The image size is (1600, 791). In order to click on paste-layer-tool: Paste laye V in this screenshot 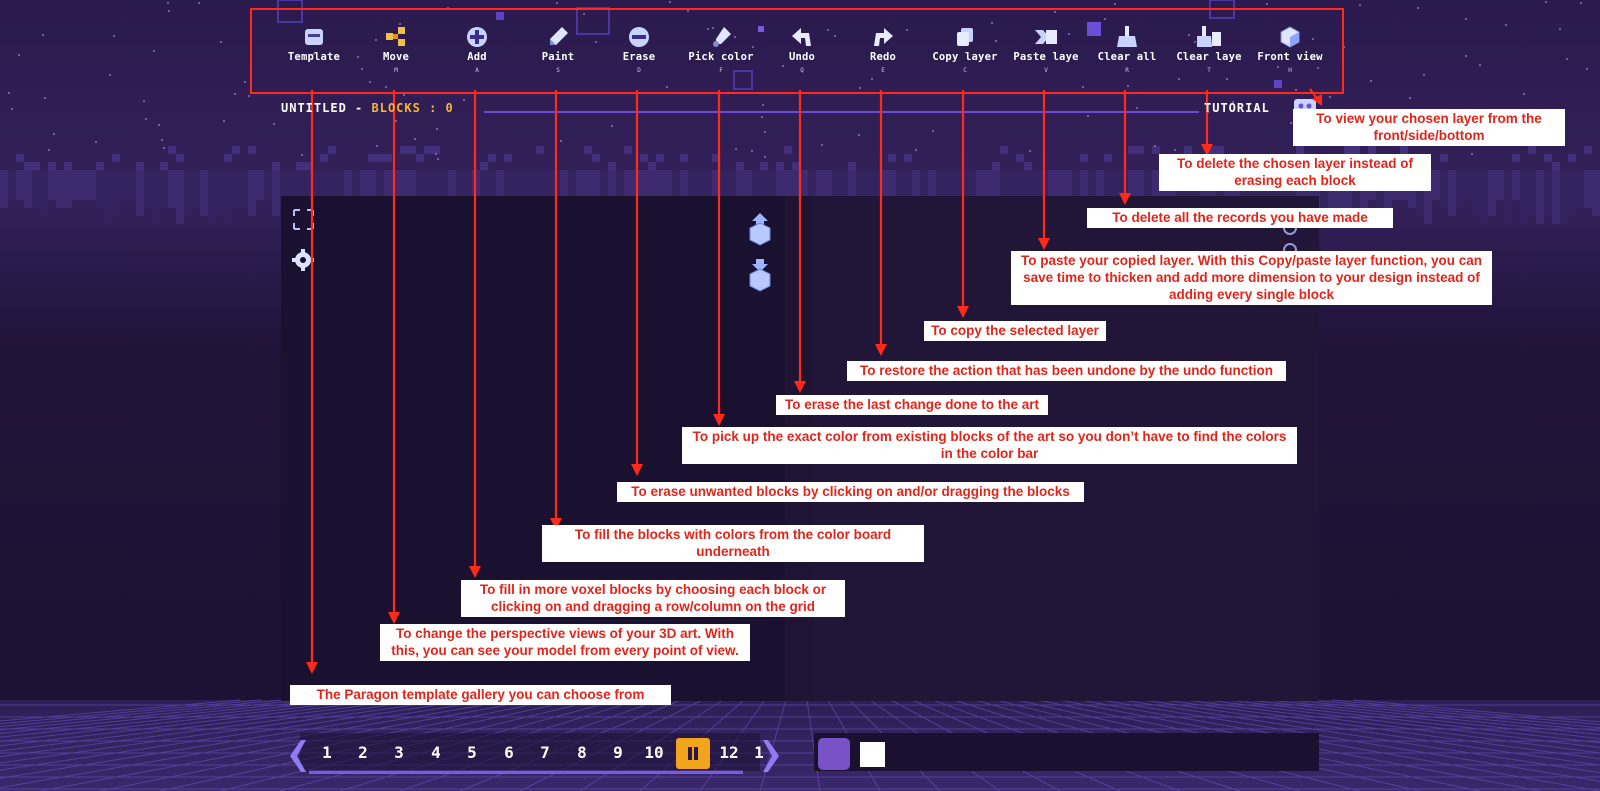, I will do `click(1046, 49)`.